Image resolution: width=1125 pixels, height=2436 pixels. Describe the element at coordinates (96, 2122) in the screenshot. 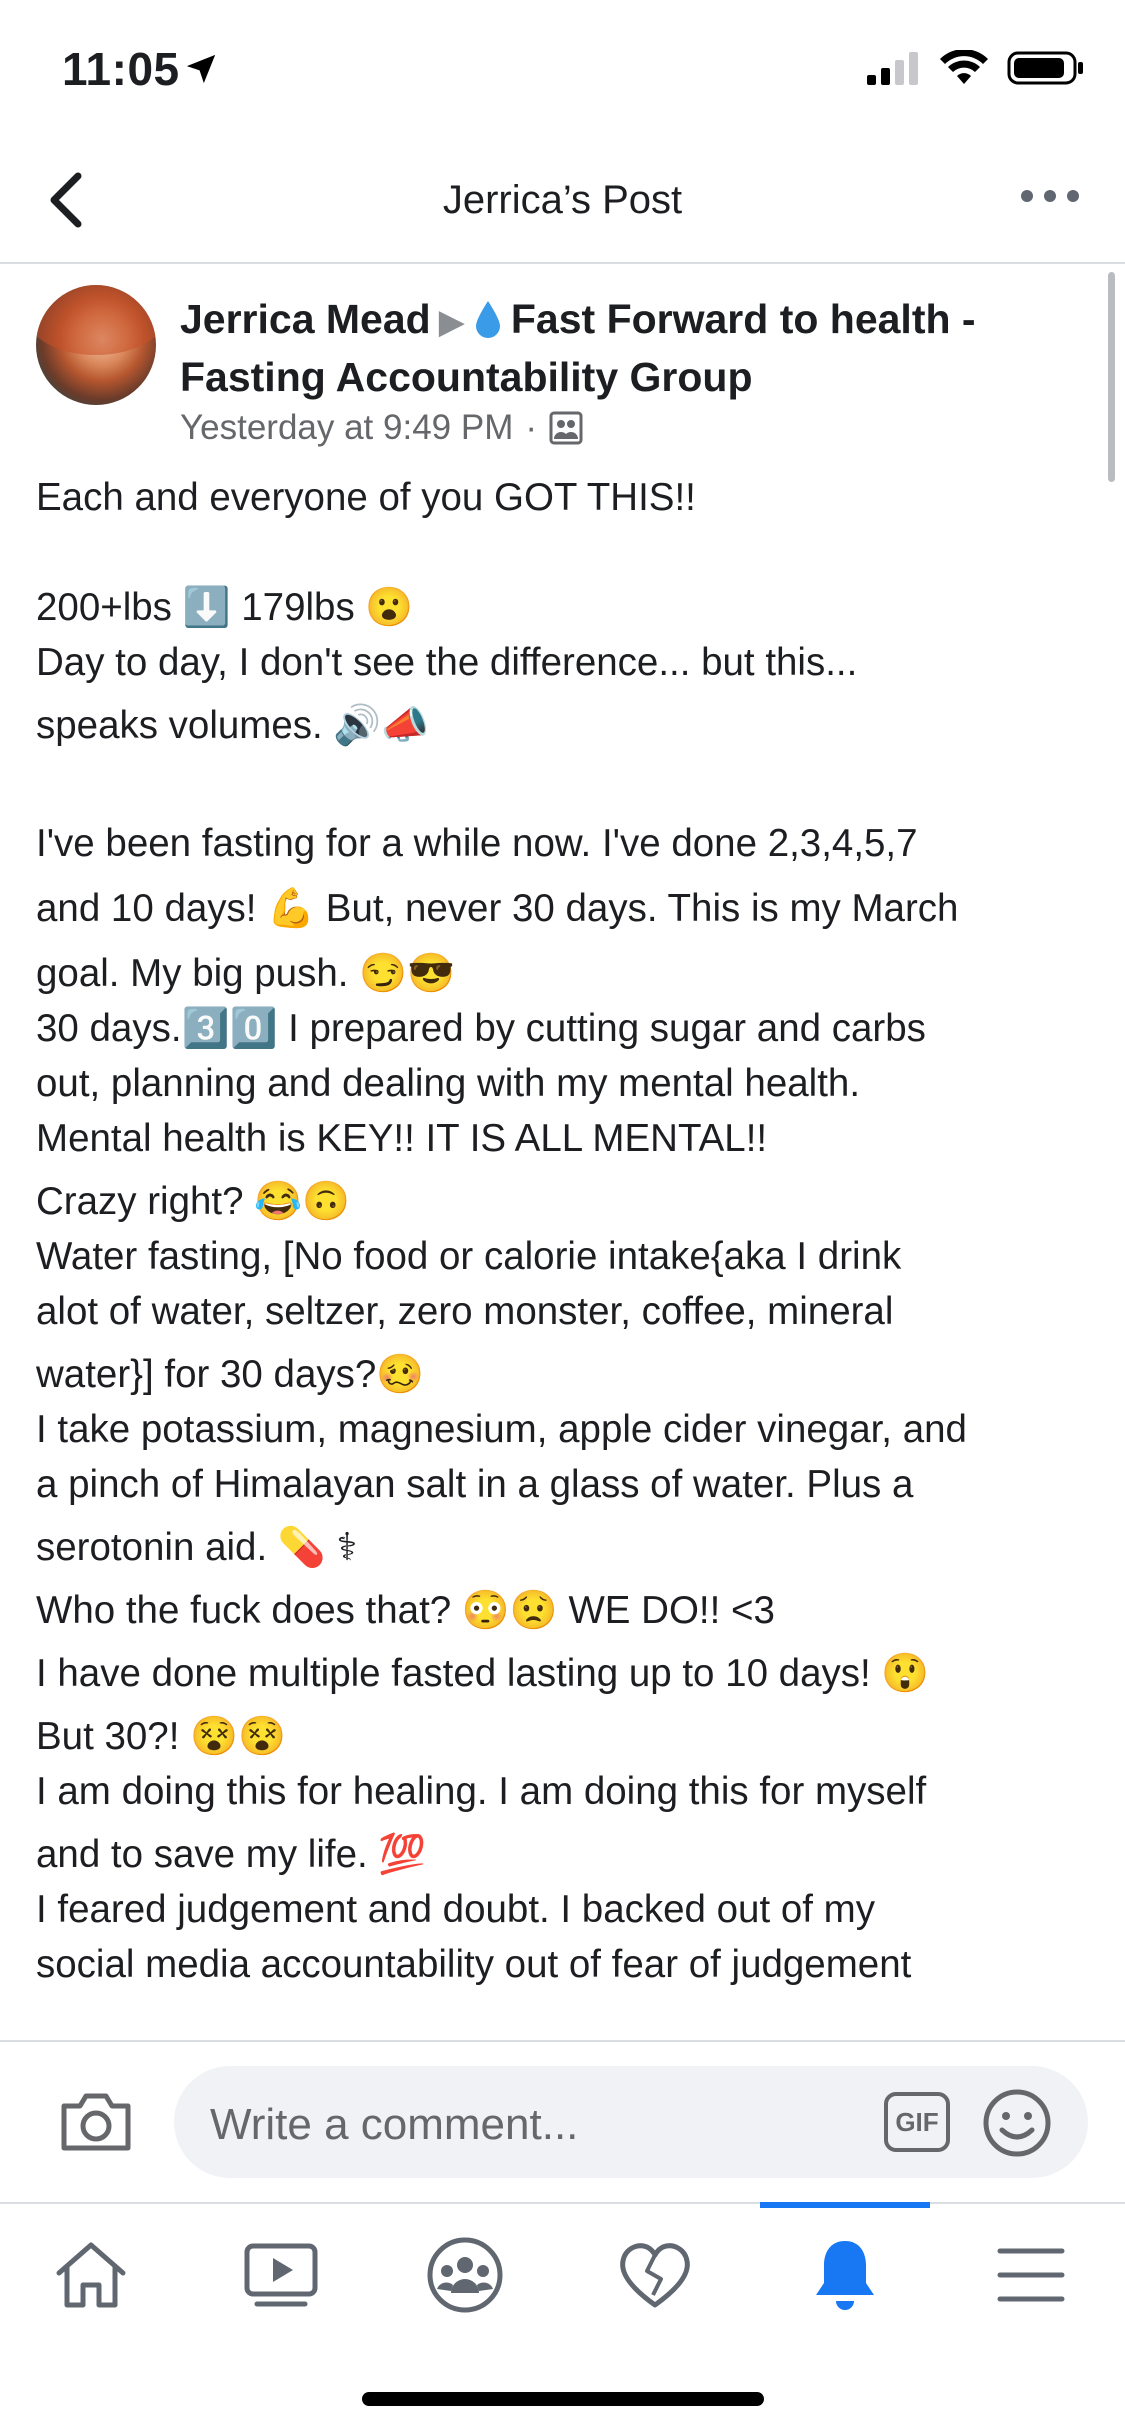

I see `camera-icon` at that location.